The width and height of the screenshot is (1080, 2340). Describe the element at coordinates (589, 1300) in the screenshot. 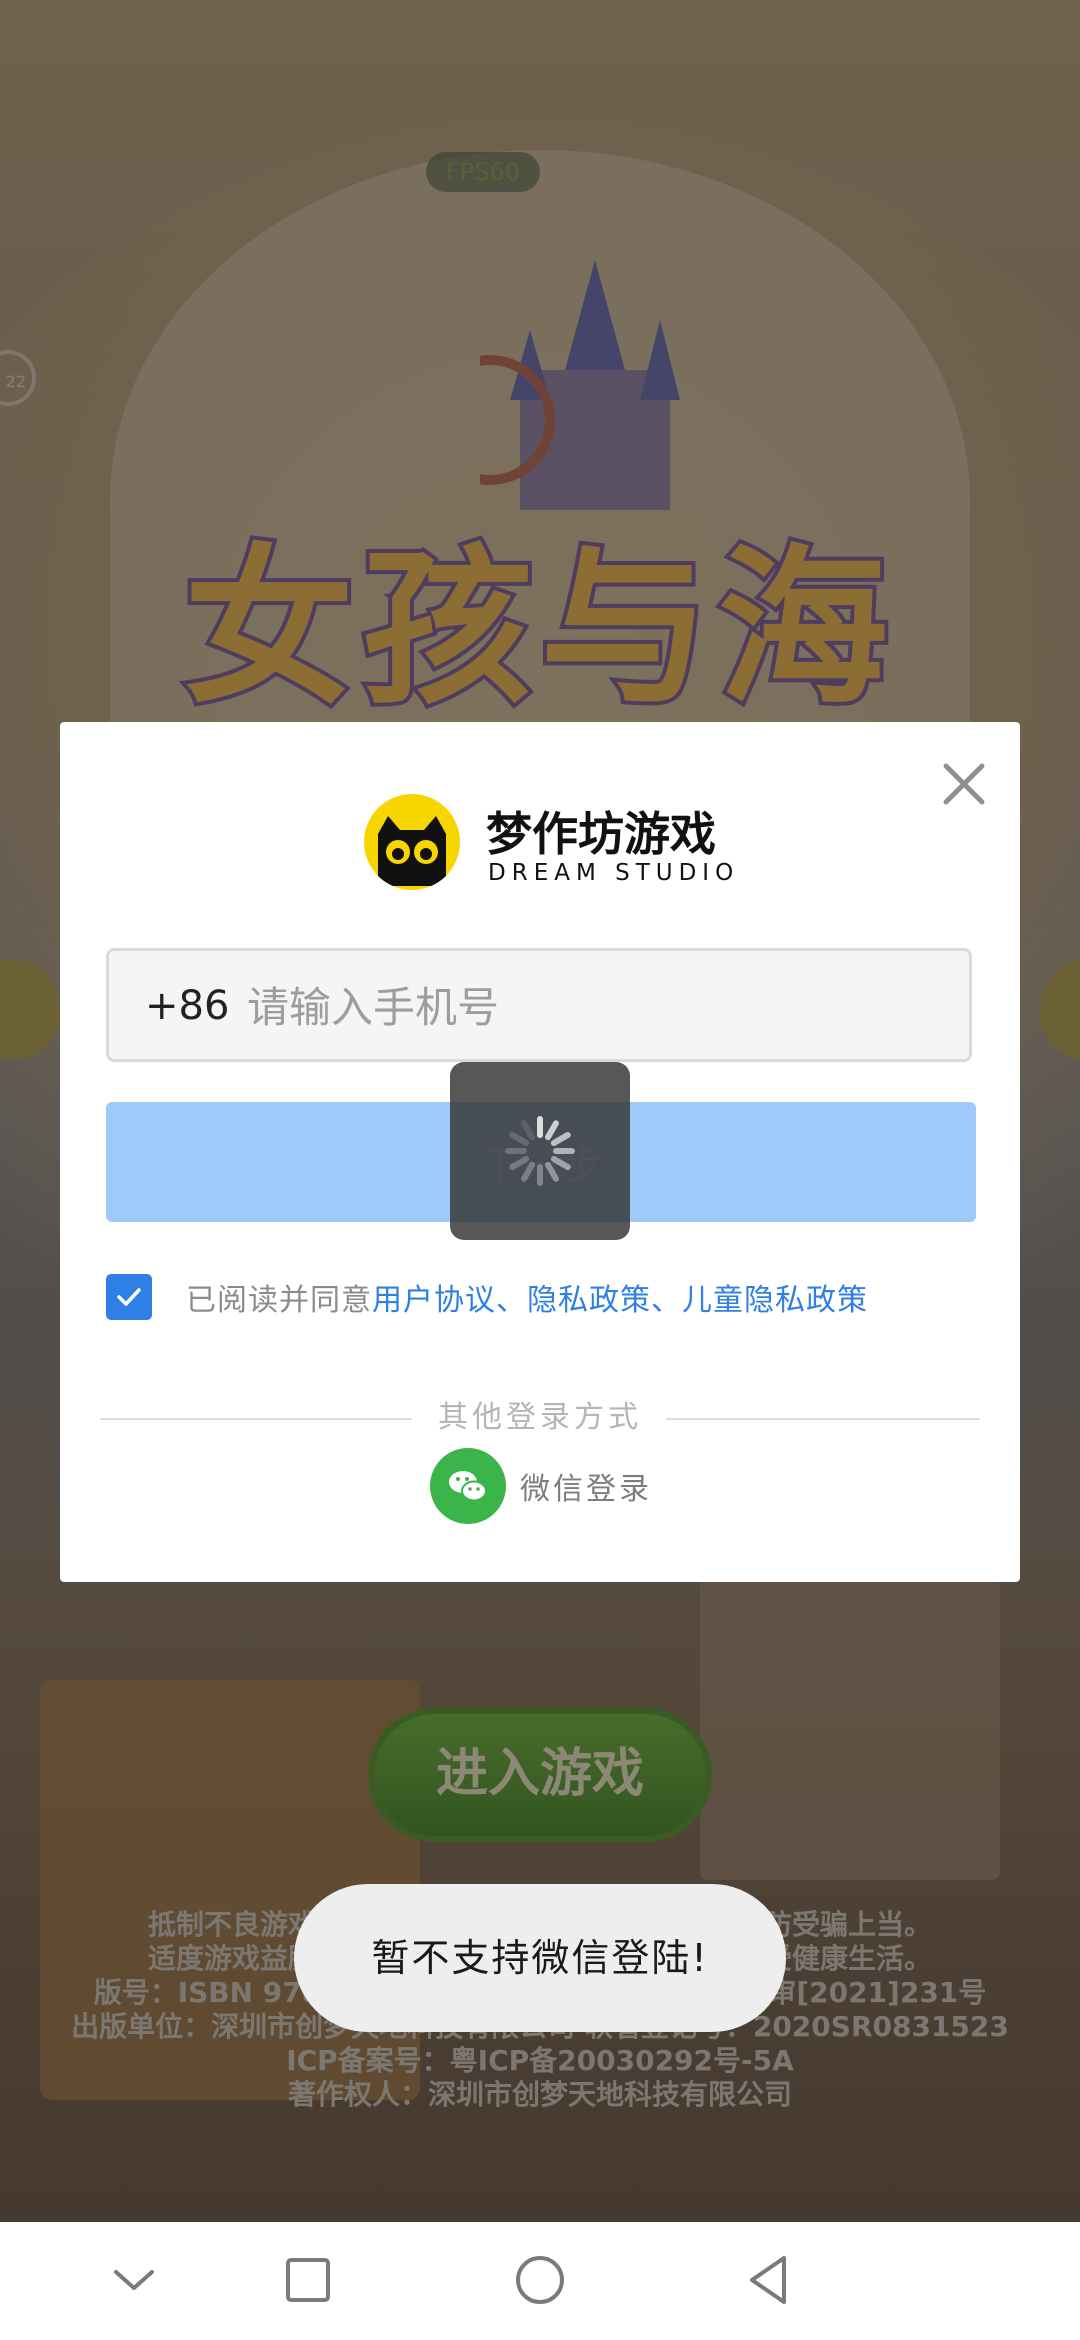

I see `privacy-policy-link: 隐私政策` at that location.